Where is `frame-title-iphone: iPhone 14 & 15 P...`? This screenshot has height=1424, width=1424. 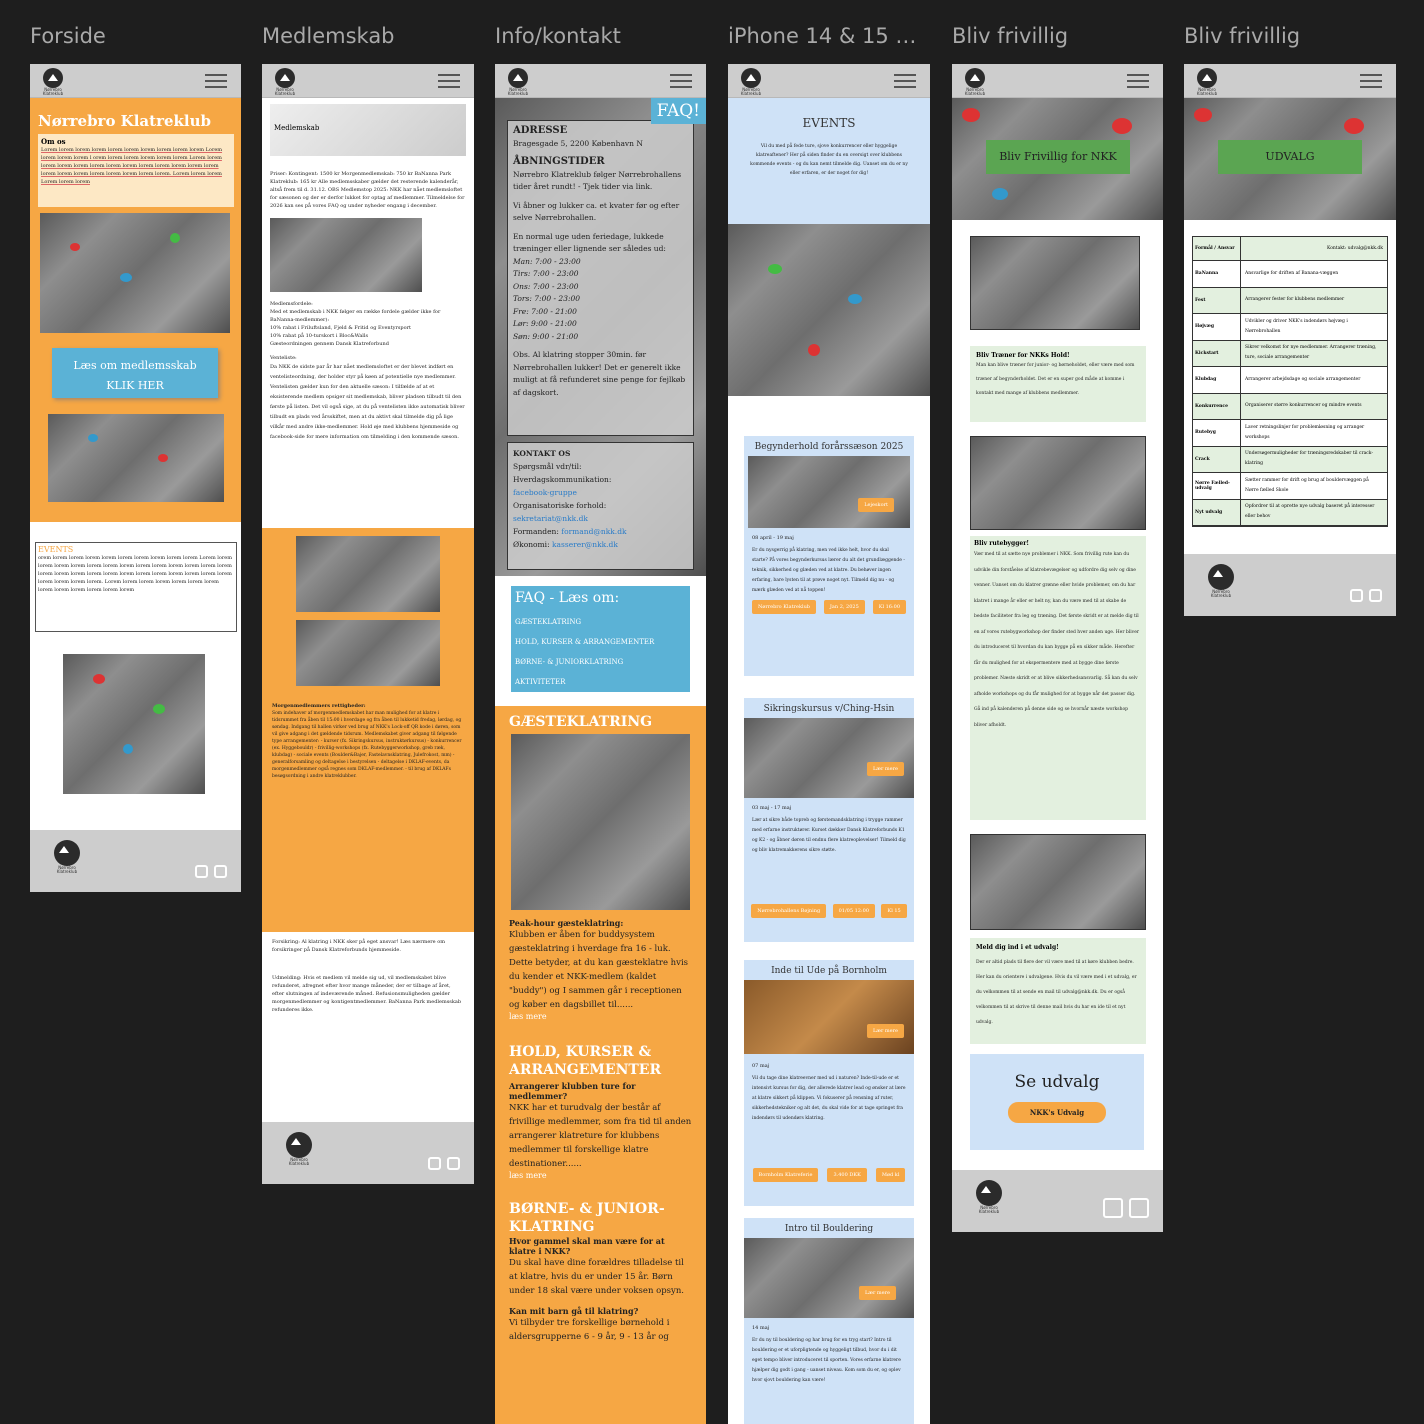
frame-title-iphone: iPhone 14 & 15 P... is located at coordinates (825, 36).